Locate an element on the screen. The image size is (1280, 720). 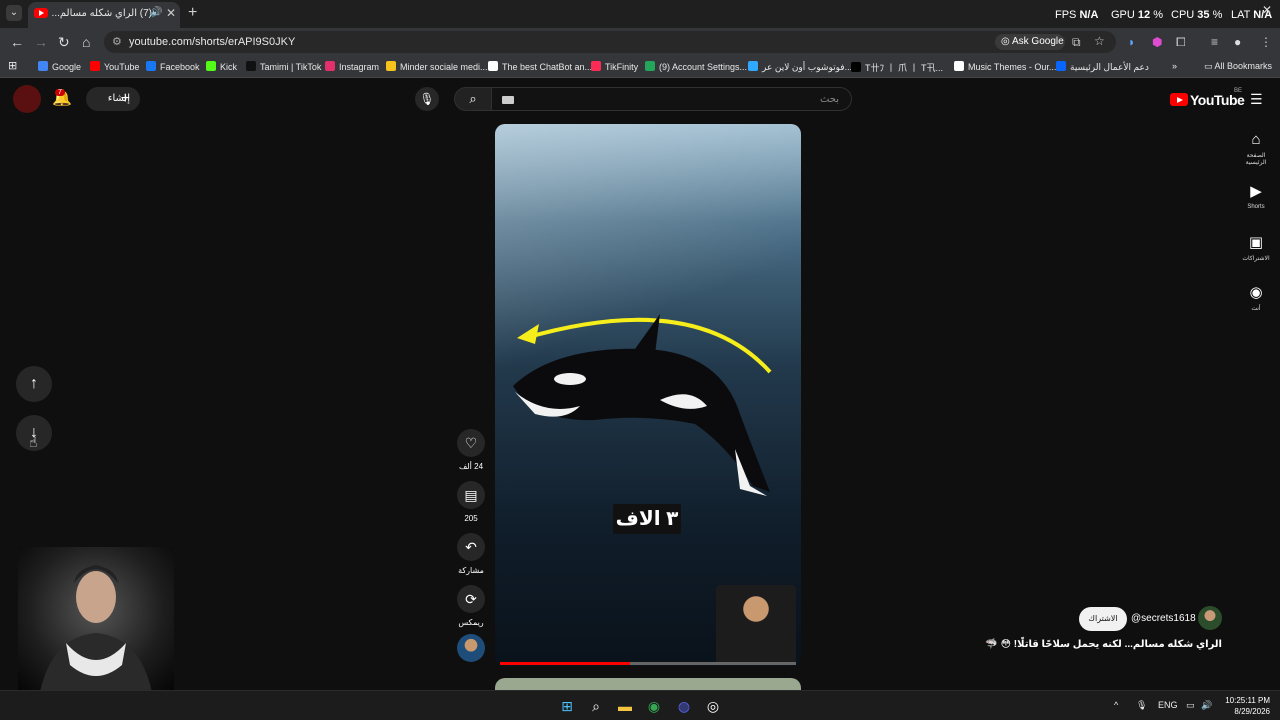
obs-icon: ◎ is located at coordinates (713, 706).